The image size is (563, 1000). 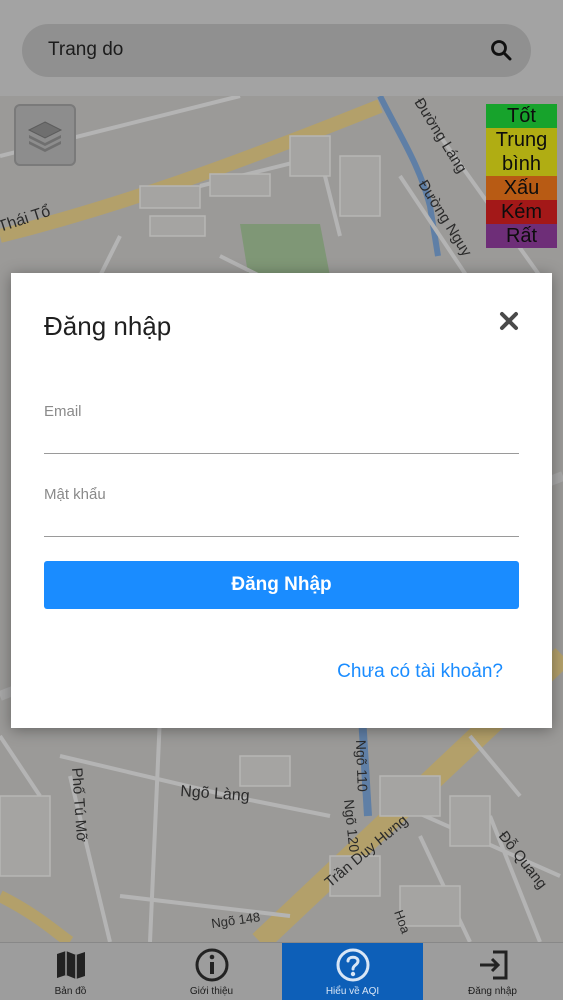 What do you see at coordinates (70, 991) in the screenshot?
I see `nav-label-map: Bản đồ` at bounding box center [70, 991].